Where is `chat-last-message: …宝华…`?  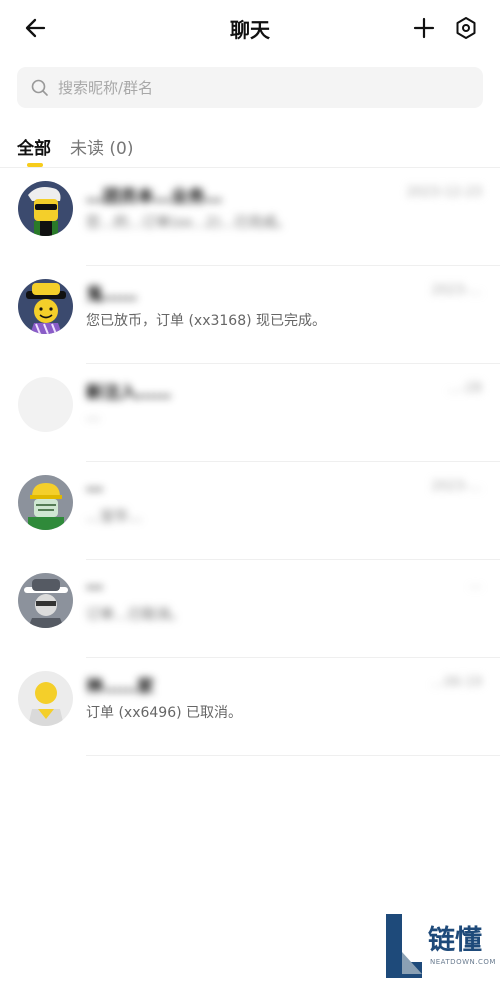
chat-last-message: …宝华… is located at coordinates (114, 517).